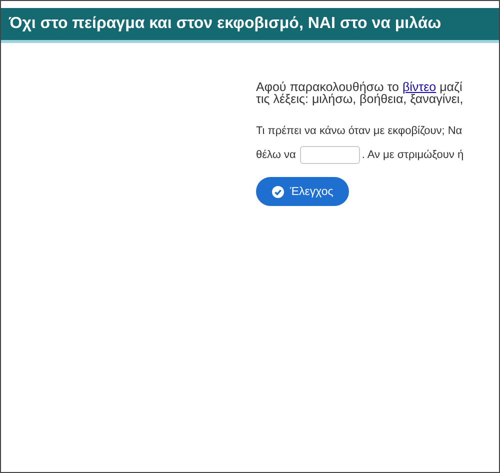 The width and height of the screenshot is (500, 473). What do you see at coordinates (330, 155) in the screenshot?
I see `answer-field` at bounding box center [330, 155].